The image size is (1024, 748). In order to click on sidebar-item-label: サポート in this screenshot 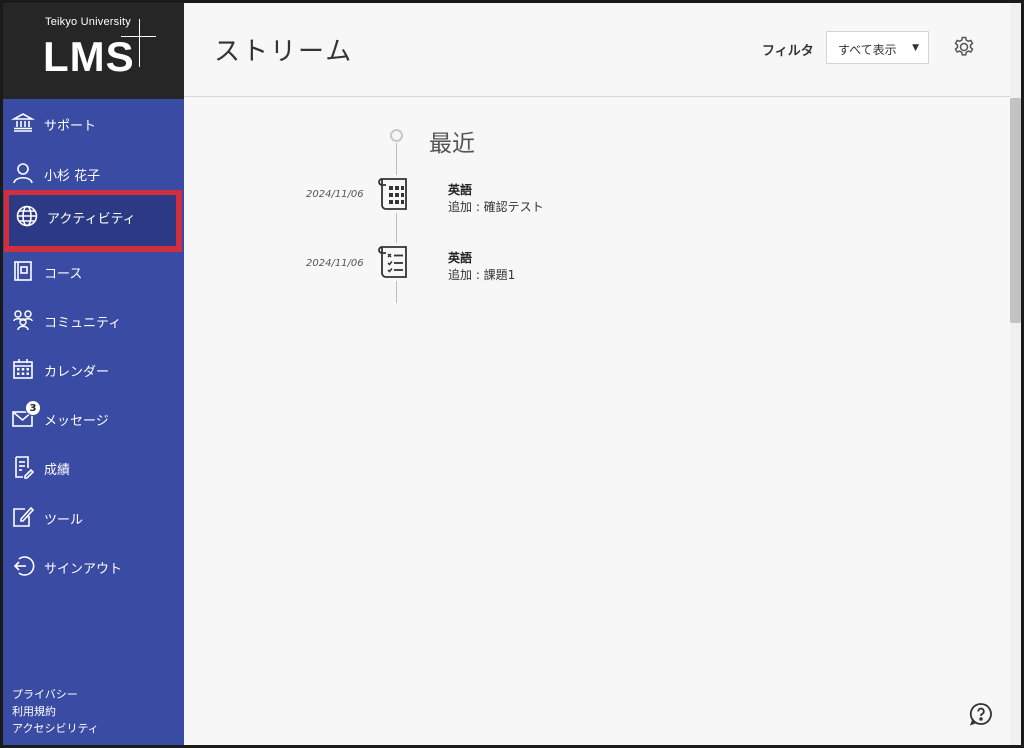, I will do `click(70, 126)`.